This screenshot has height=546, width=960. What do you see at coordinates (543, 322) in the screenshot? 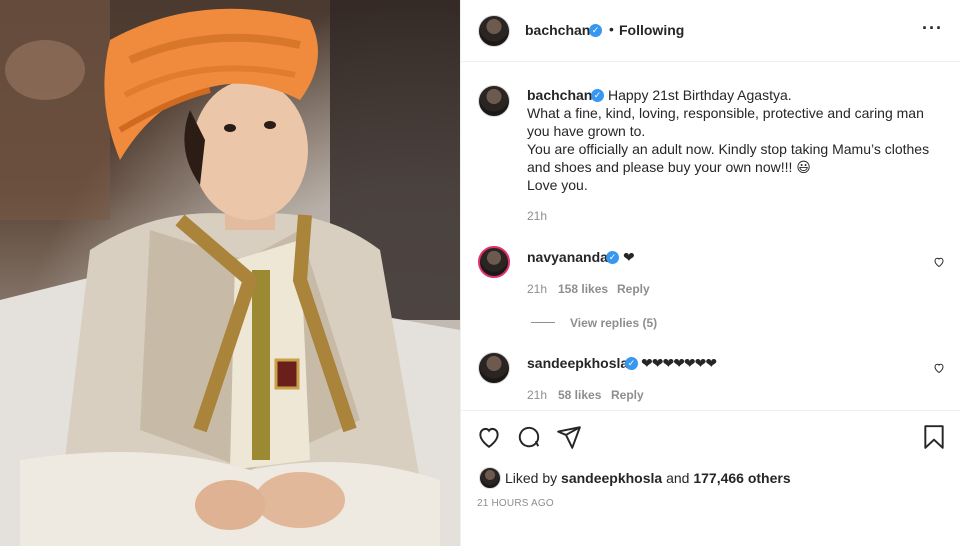
I see `view-replies-divider` at bounding box center [543, 322].